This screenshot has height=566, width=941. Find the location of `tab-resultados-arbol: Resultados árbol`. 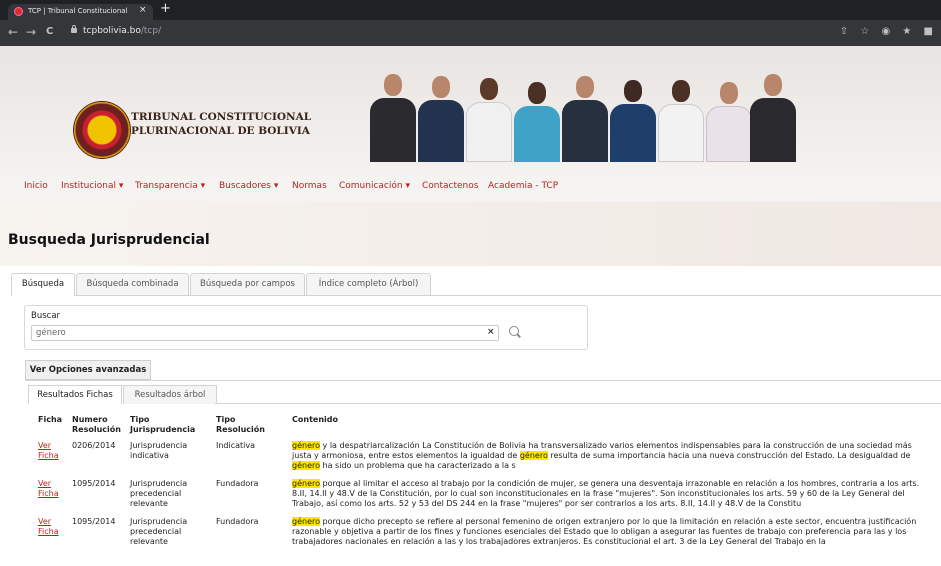

tab-resultados-arbol: Resultados árbol is located at coordinates (170, 394).